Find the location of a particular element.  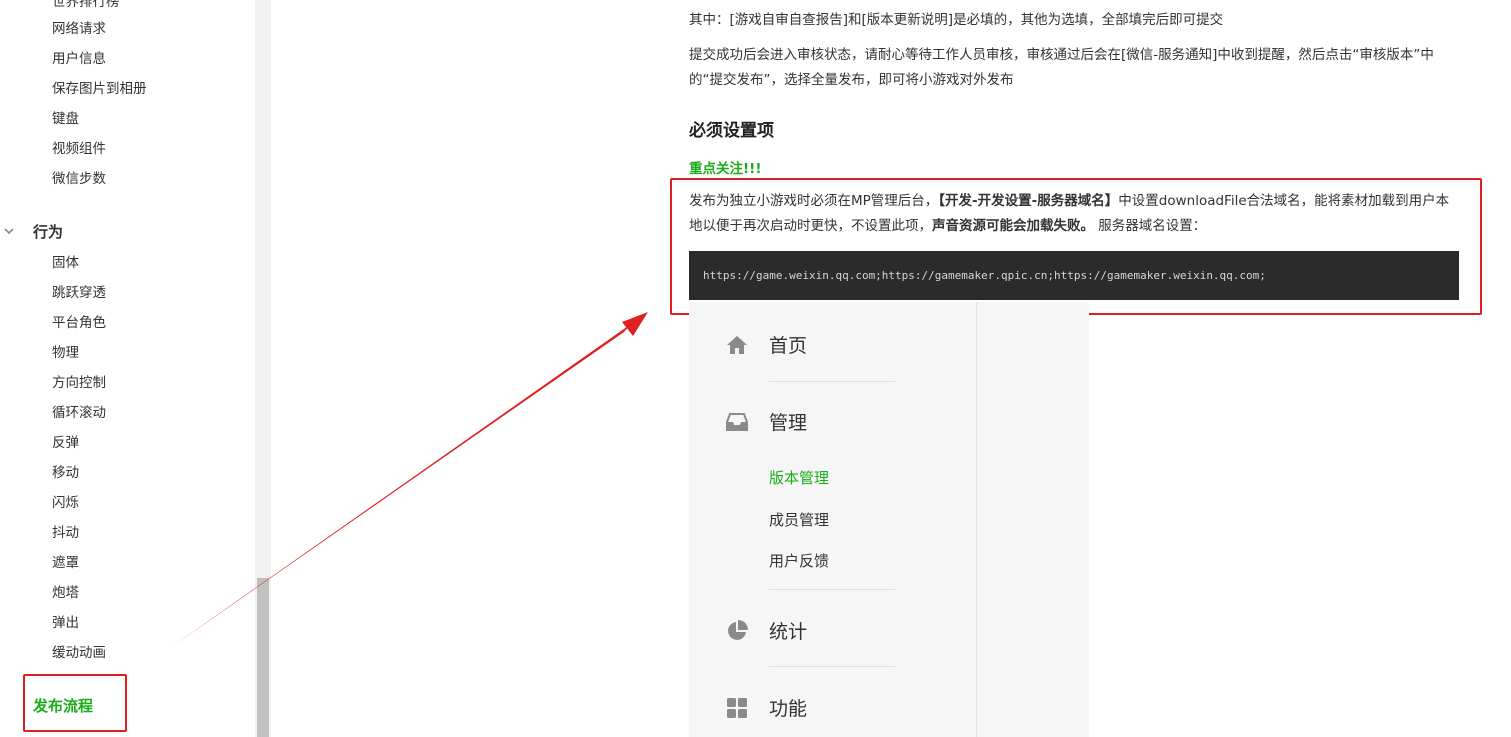

pie-chart-icon is located at coordinates (738, 629).